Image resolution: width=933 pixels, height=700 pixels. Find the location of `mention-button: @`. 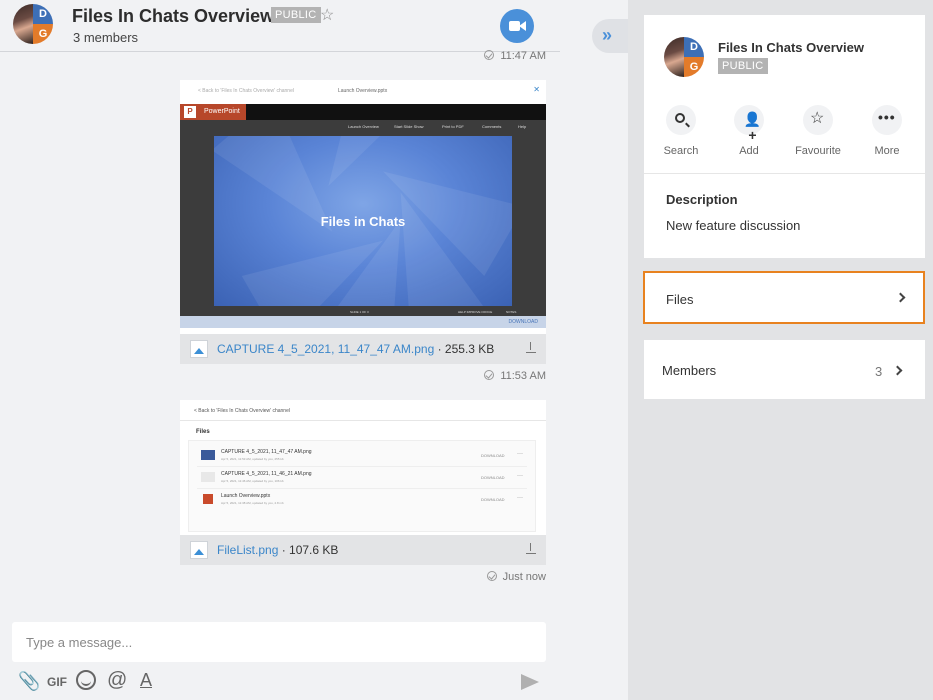

mention-button: @ is located at coordinates (117, 680).